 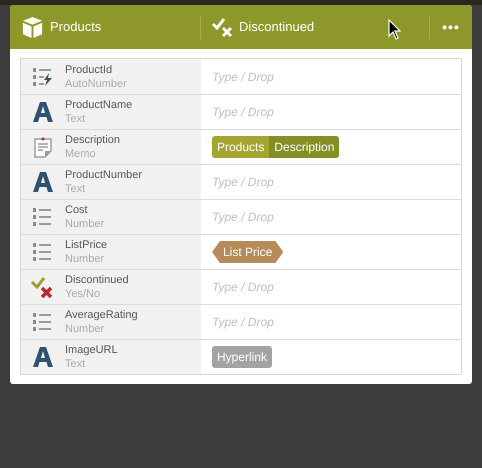 What do you see at coordinates (451, 27) in the screenshot?
I see `more-button: •••` at bounding box center [451, 27].